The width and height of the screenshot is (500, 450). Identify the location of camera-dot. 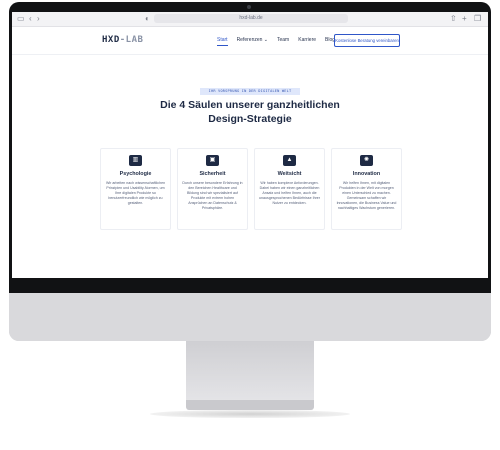
(249, 7).